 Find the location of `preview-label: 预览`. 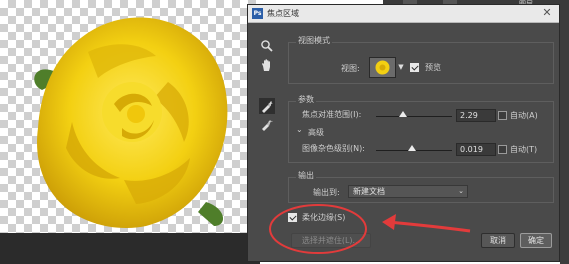

preview-label: 预览 is located at coordinates (433, 67).